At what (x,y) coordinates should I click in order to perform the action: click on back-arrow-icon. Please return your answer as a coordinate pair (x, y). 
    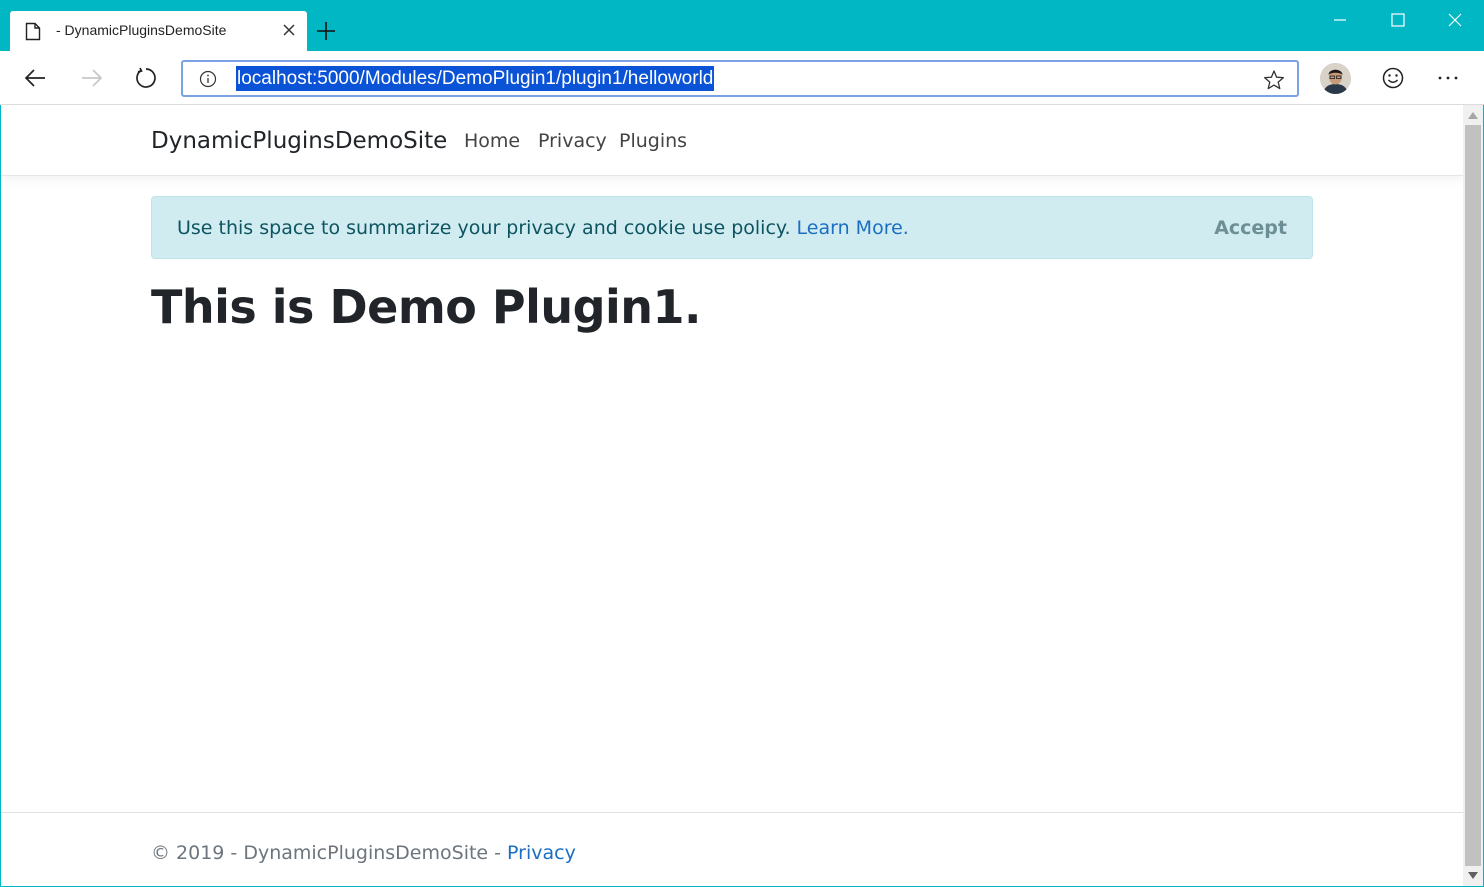
    Looking at the image, I should click on (36, 78).